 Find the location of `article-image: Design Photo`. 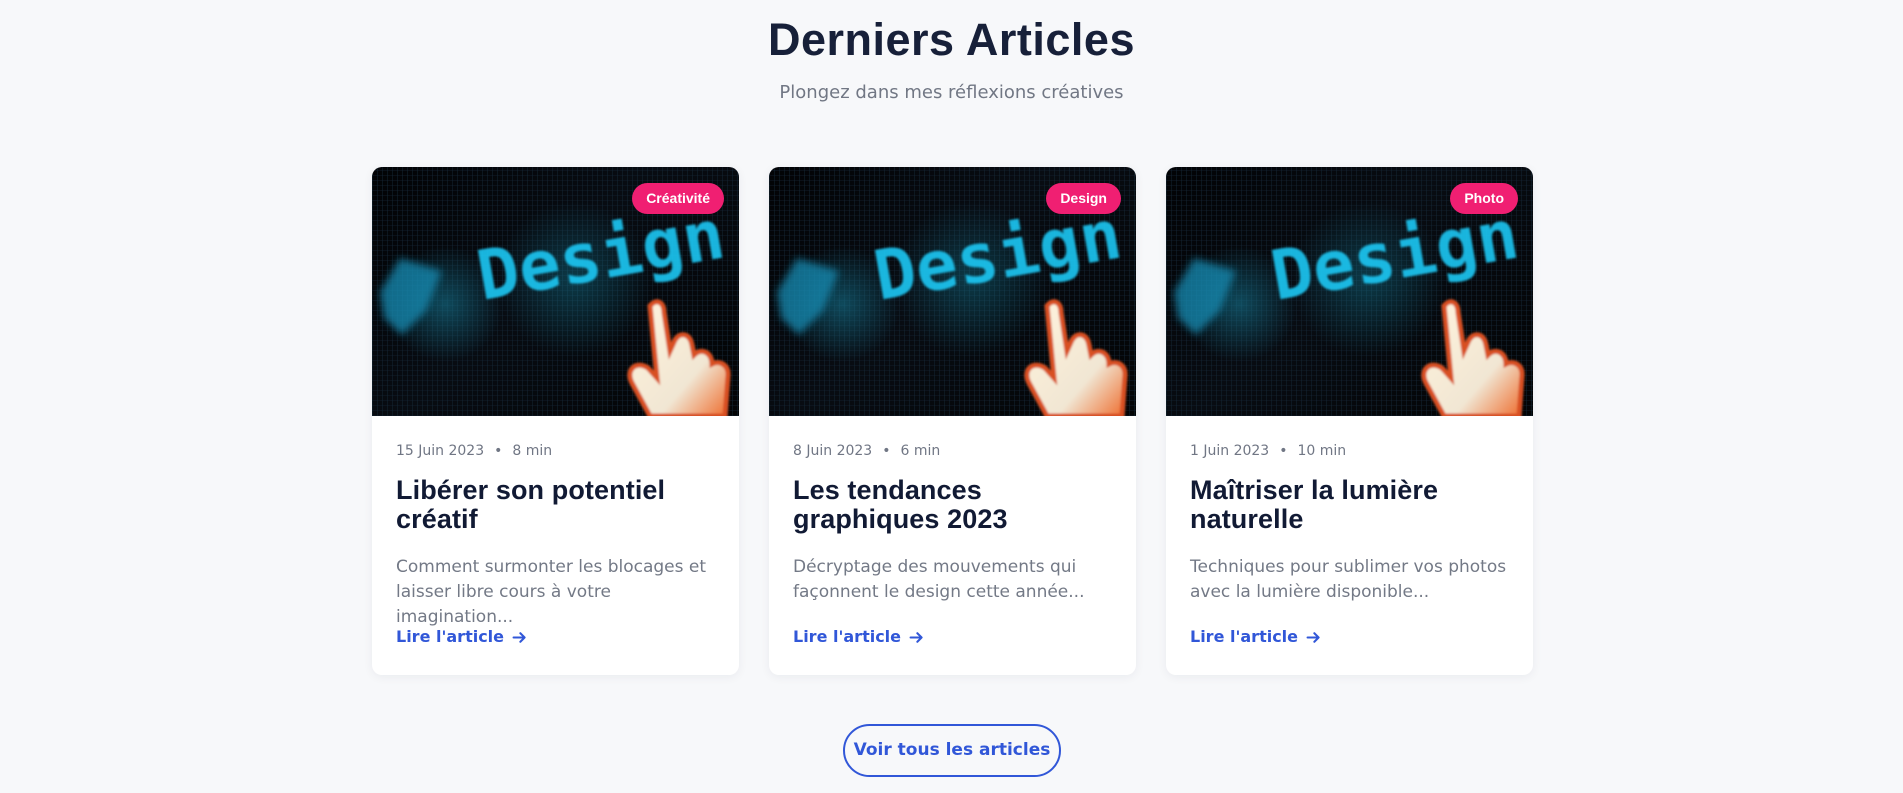

article-image: Design Photo is located at coordinates (1349, 291).